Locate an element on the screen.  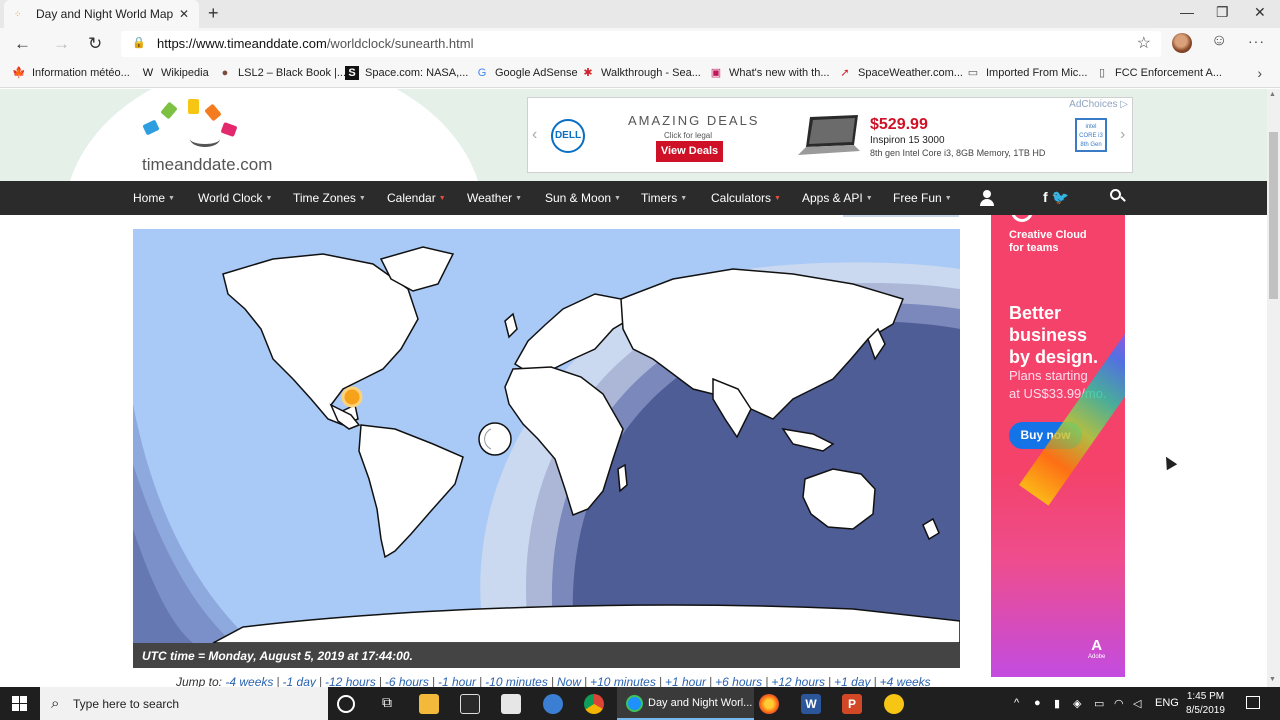
close-tab-icon: ✕ is located at coordinates (184, 14).